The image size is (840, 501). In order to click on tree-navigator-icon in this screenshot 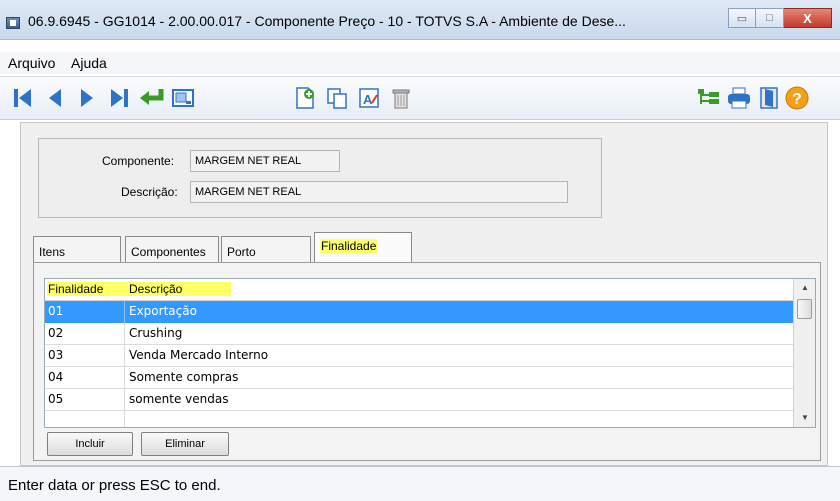, I will do `click(708, 96)`.